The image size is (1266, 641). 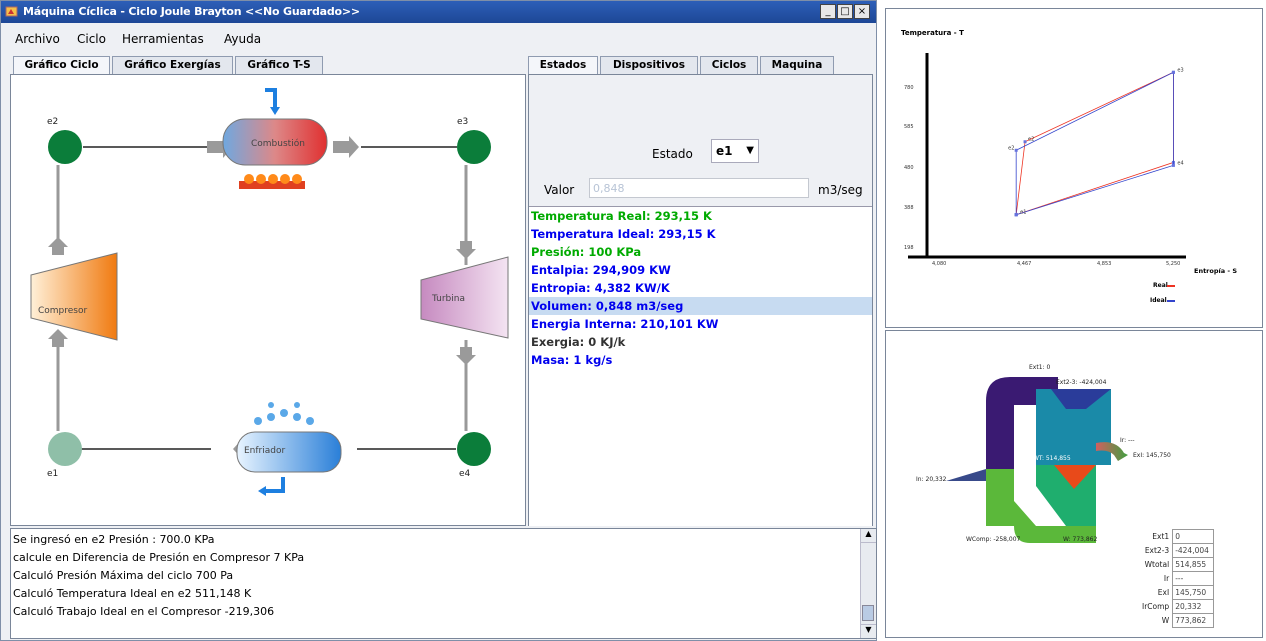 I want to click on cooler-label: Enfriador, so click(x=265, y=451).